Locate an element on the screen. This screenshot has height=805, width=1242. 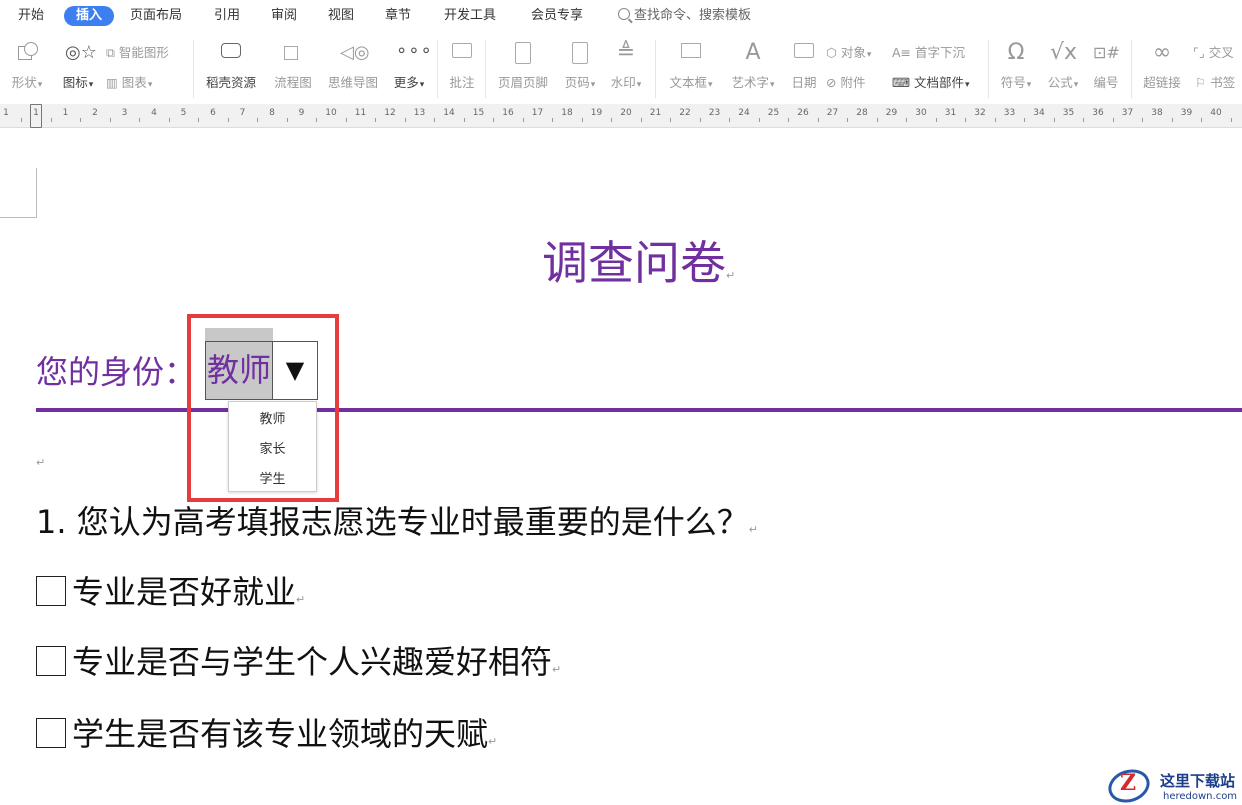
daoke-resources-button: 稻壳资源 is located at coordinates (231, 65).